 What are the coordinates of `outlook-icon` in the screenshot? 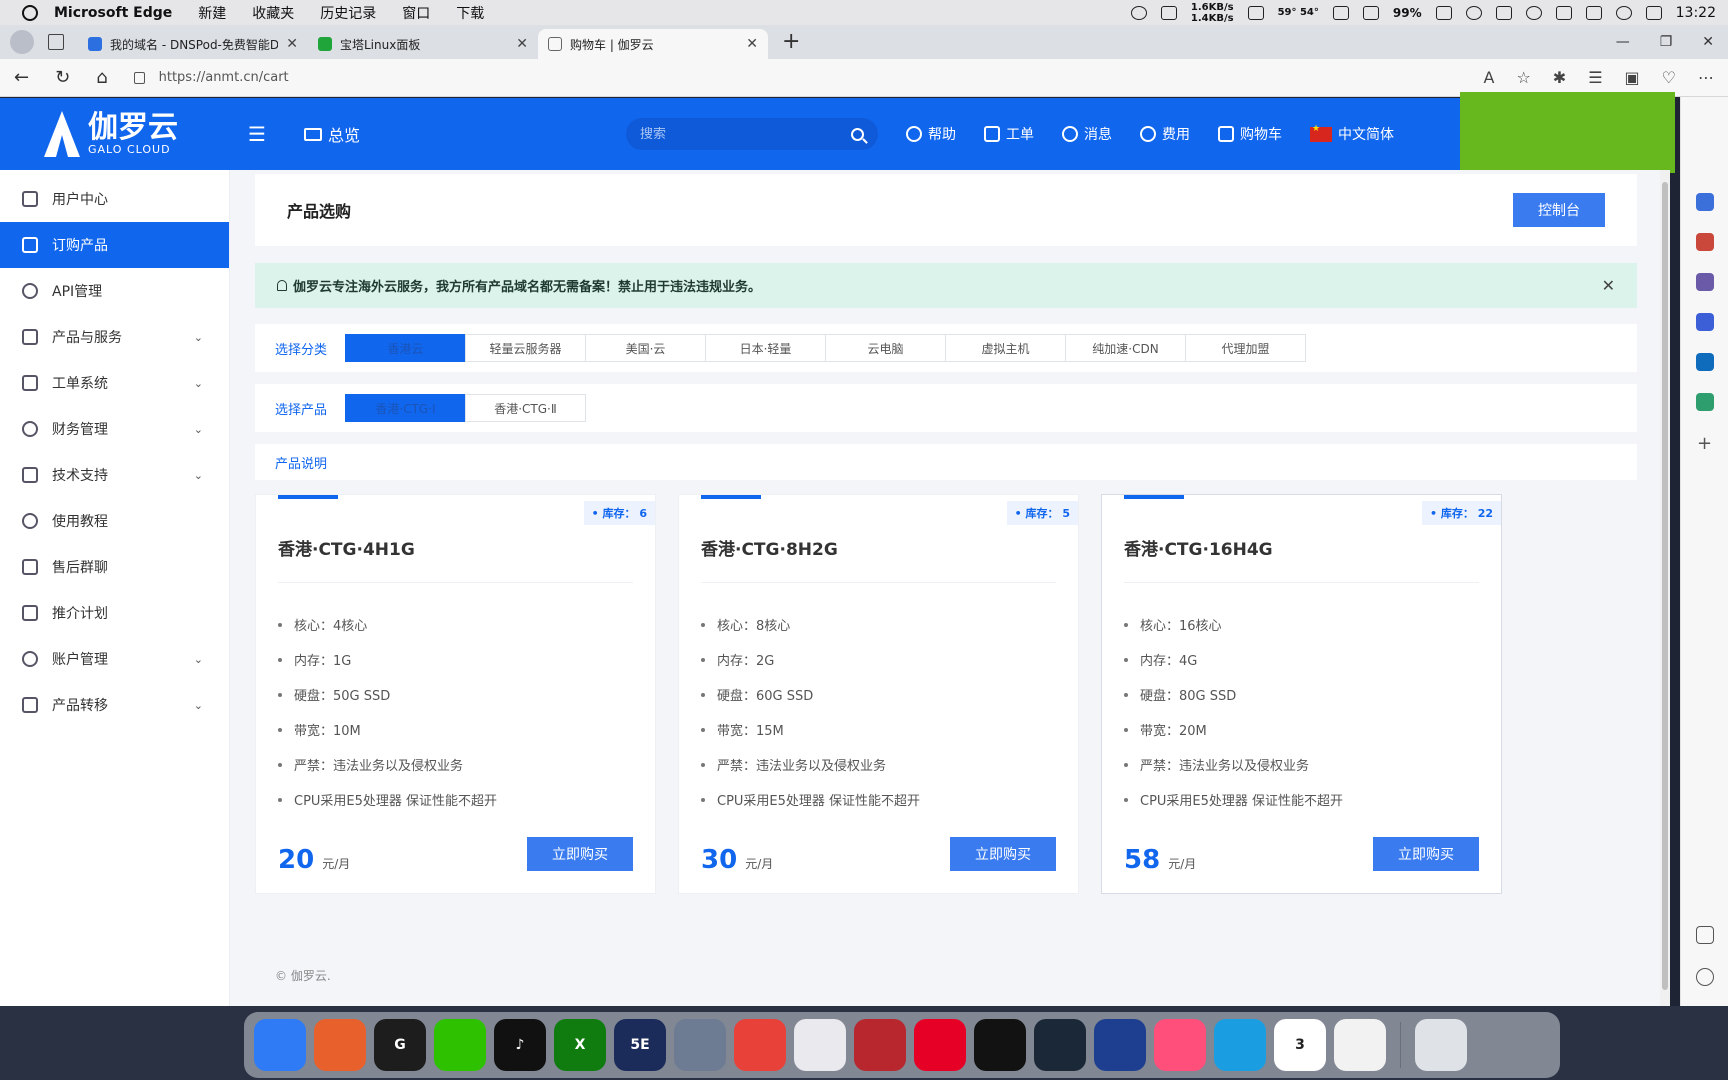 It's located at (1704, 362).